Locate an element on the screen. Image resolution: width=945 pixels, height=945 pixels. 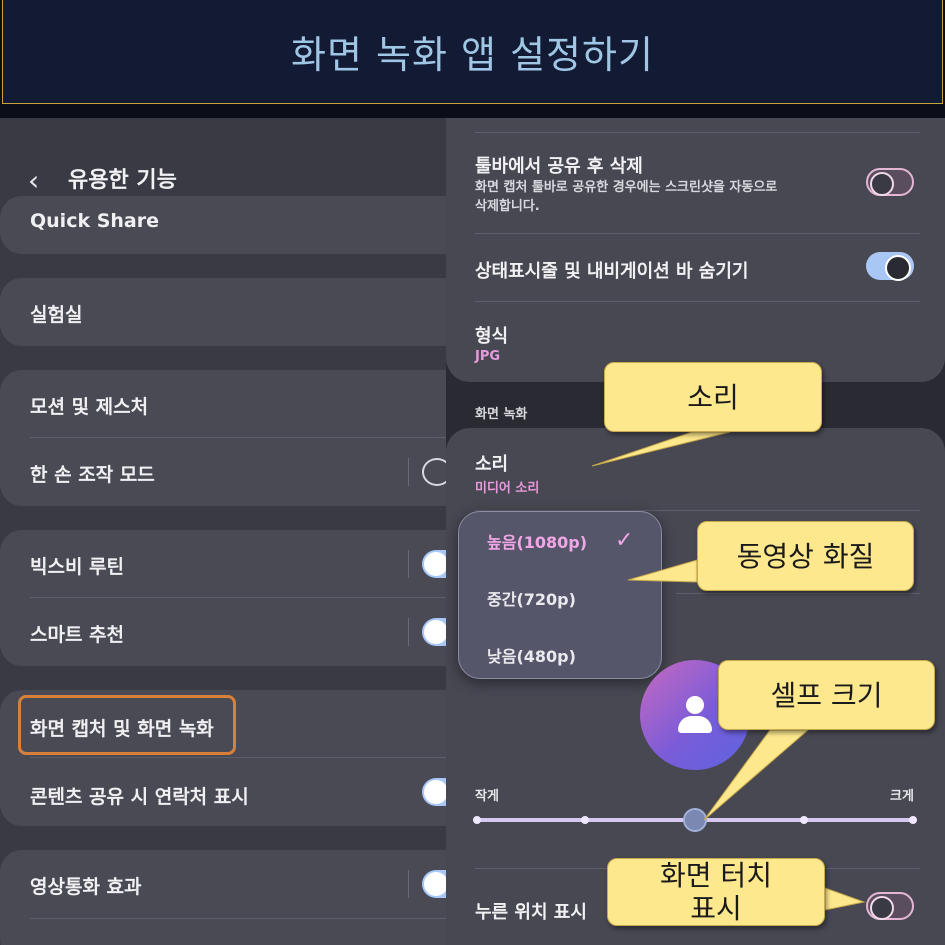
callout-selfie-size: 셀프 크기 is located at coordinates (826, 695).